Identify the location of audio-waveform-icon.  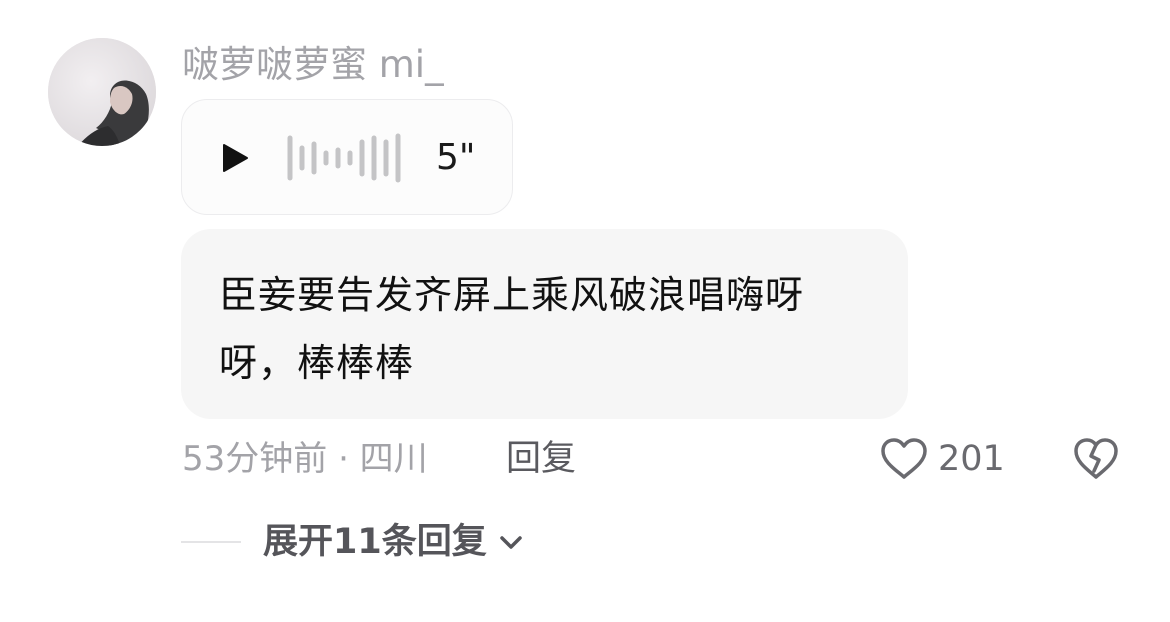
(344, 158).